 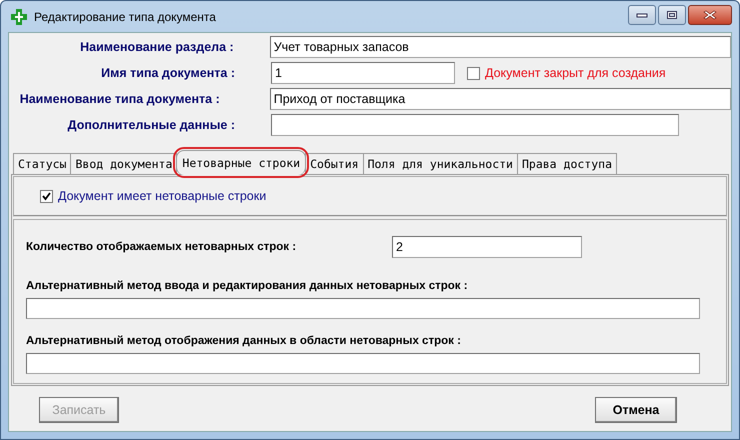 I want to click on input-field: 2, so click(x=487, y=247).